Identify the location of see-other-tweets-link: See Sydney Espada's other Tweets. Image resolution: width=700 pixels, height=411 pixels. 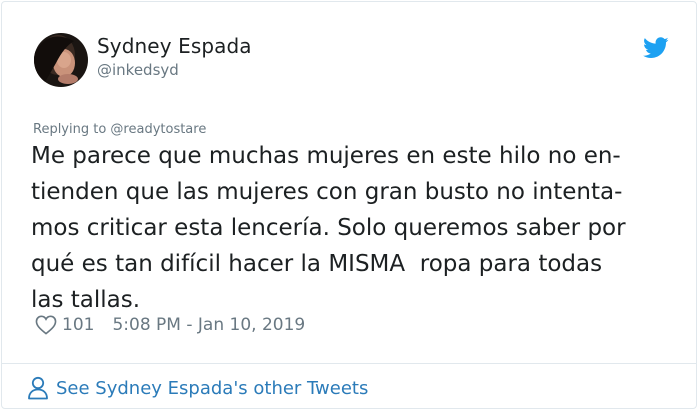
(197, 388).